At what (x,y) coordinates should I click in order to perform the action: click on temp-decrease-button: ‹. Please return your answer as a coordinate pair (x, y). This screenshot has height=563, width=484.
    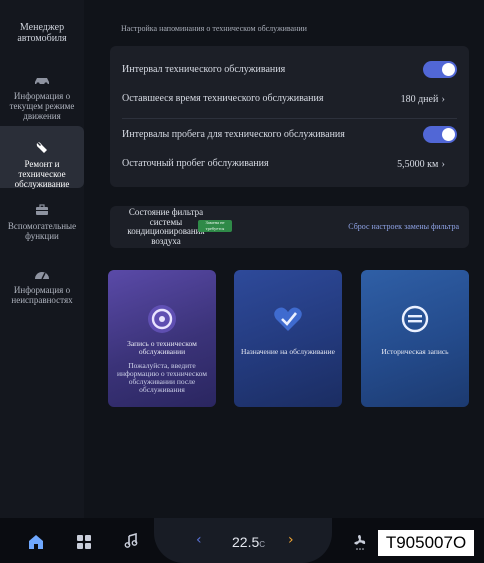
    Looking at the image, I should click on (199, 540).